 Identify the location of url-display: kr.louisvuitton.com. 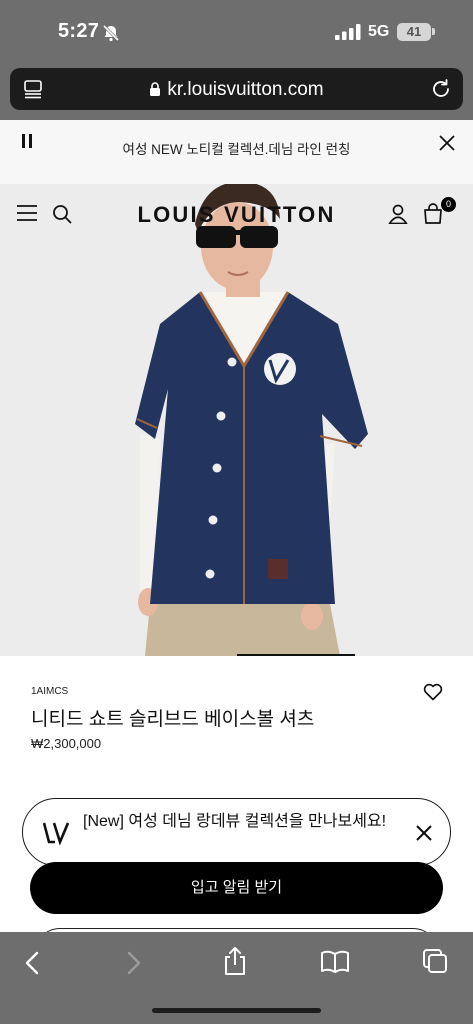
(236, 90).